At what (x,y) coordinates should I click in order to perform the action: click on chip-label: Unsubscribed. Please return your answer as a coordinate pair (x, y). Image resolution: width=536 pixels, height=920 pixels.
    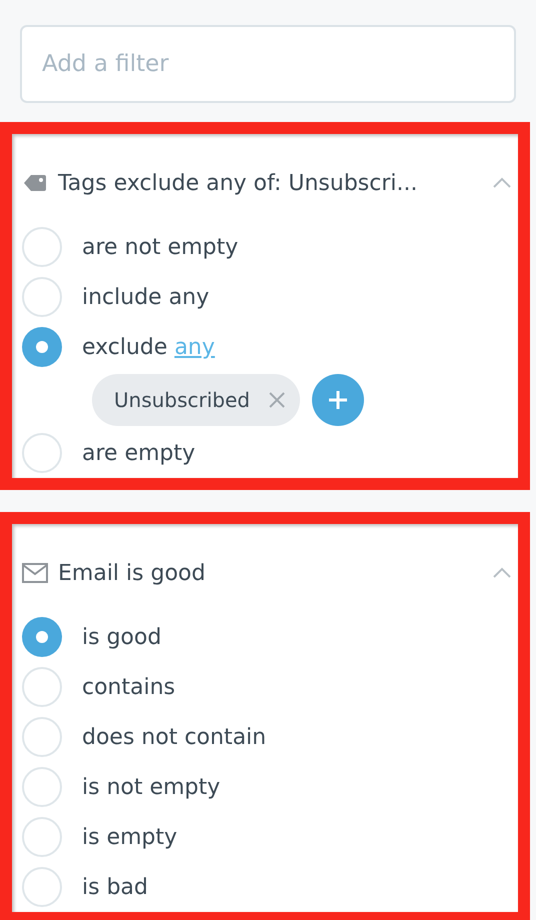
    Looking at the image, I should click on (182, 400).